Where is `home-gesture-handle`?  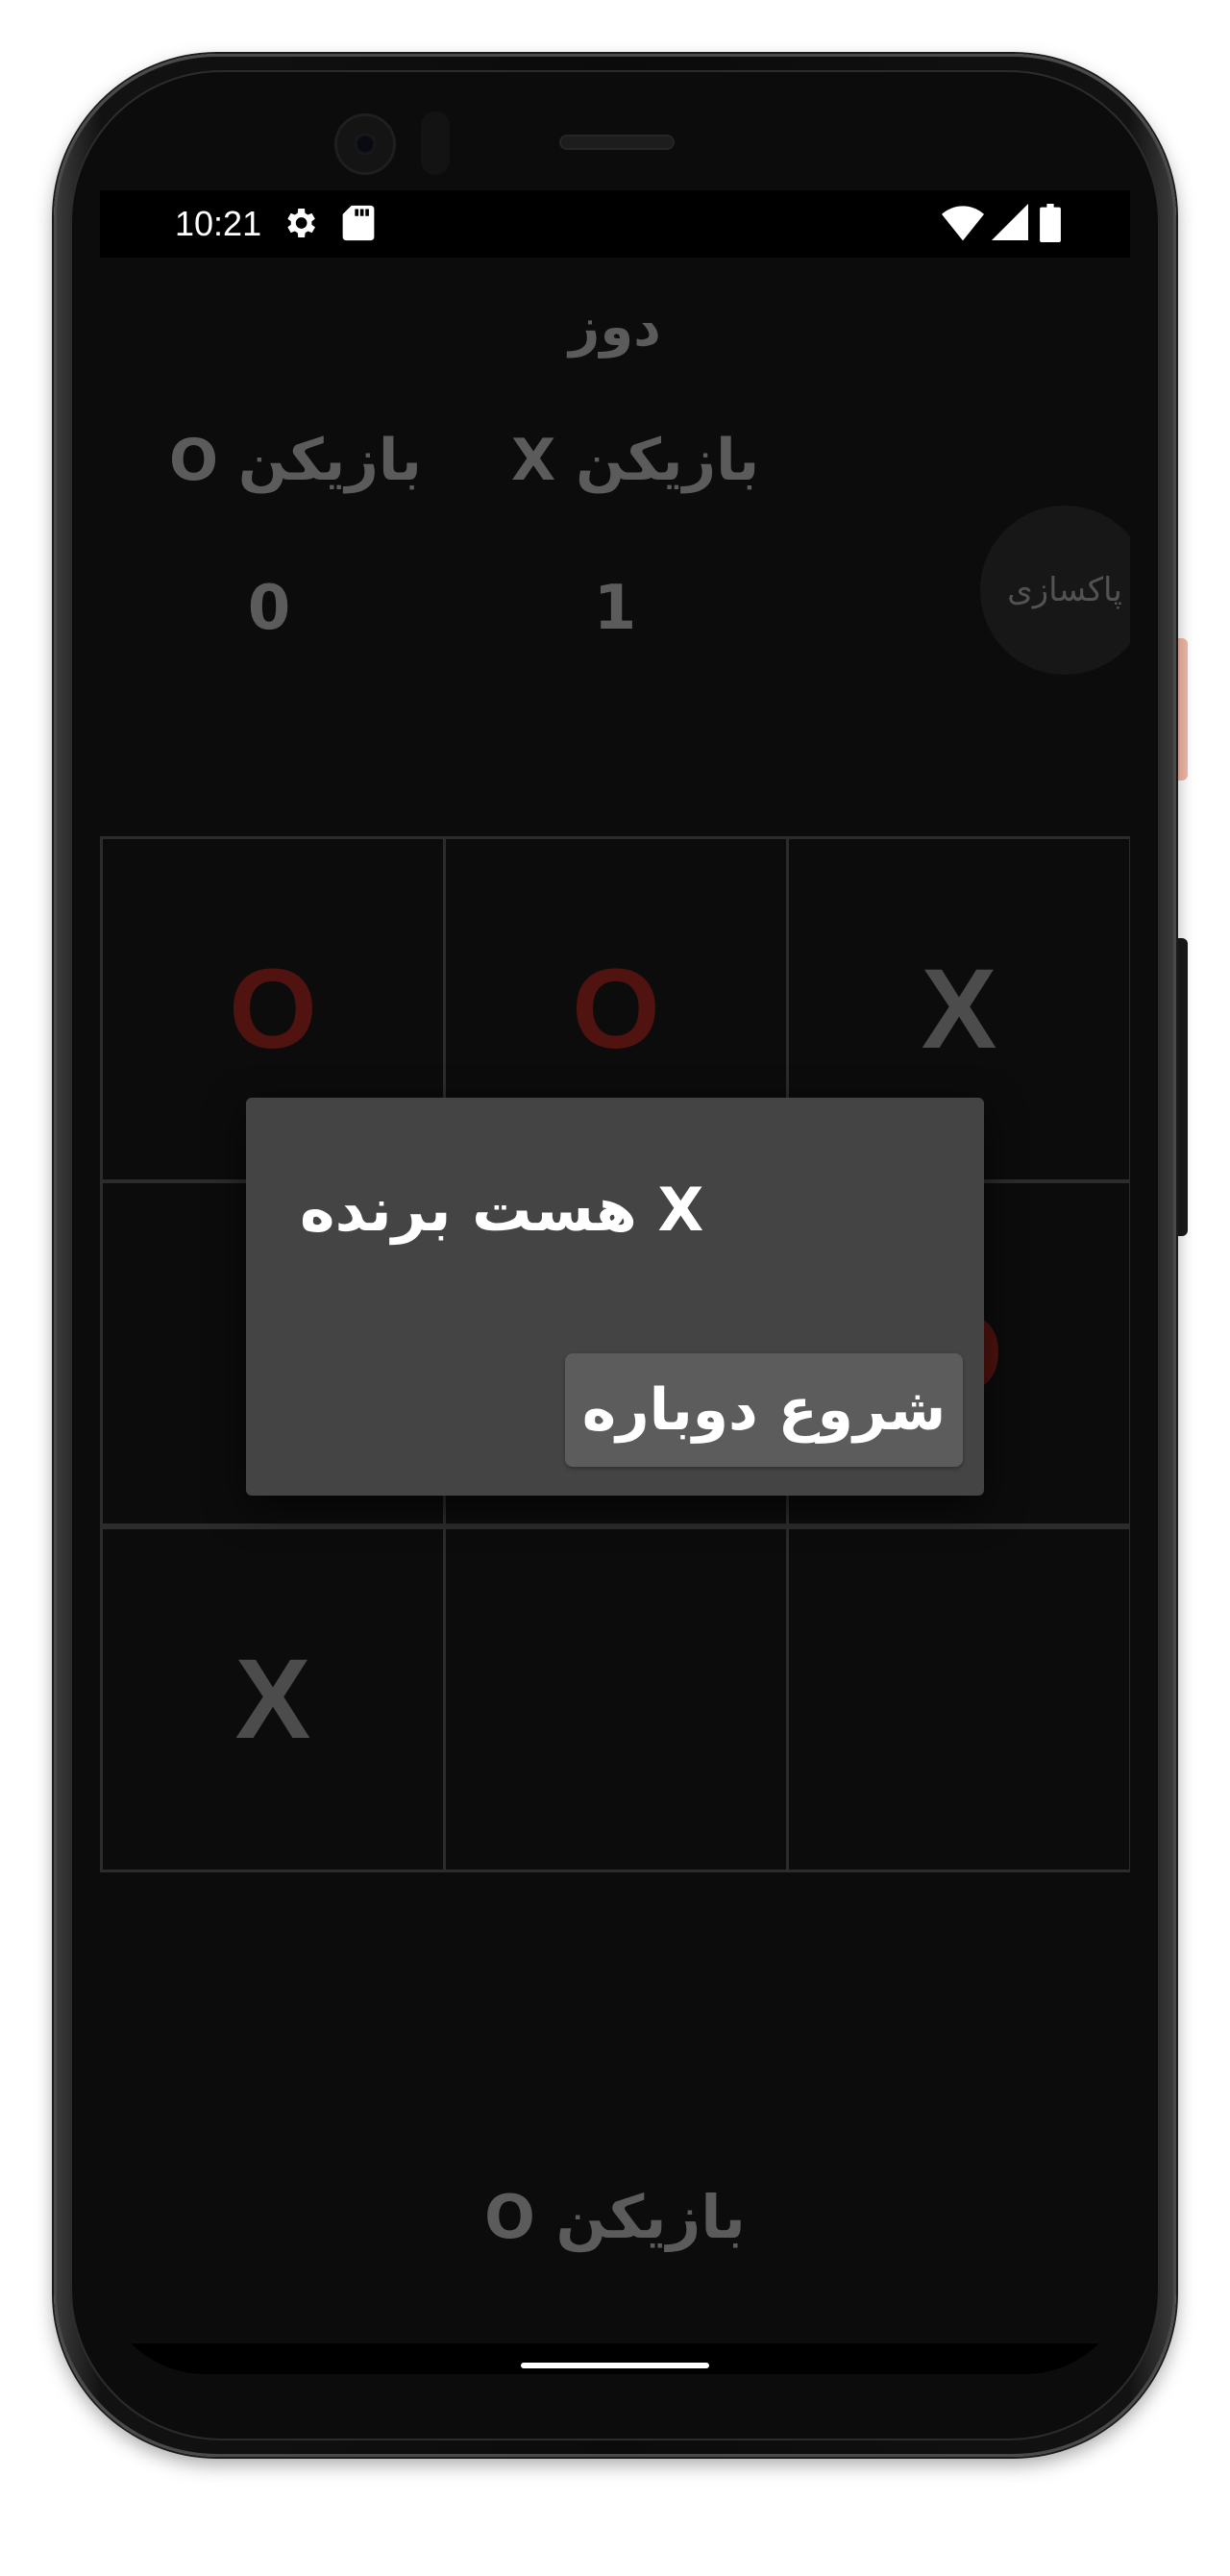 home-gesture-handle is located at coordinates (615, 2366).